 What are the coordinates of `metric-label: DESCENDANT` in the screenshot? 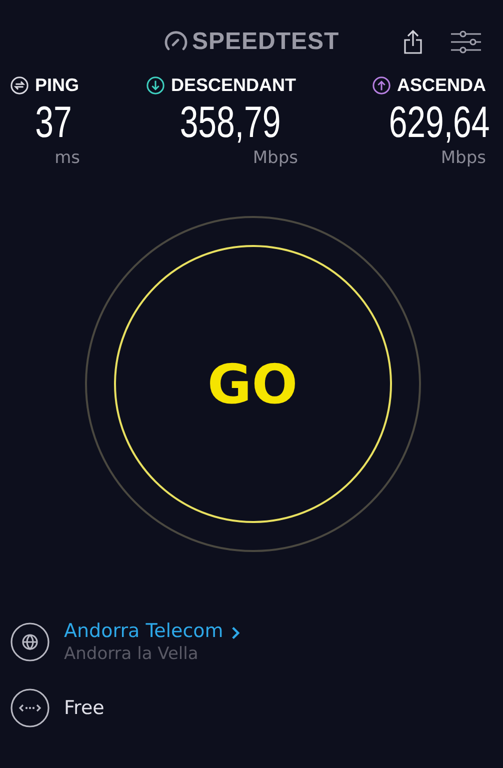 It's located at (233, 85).